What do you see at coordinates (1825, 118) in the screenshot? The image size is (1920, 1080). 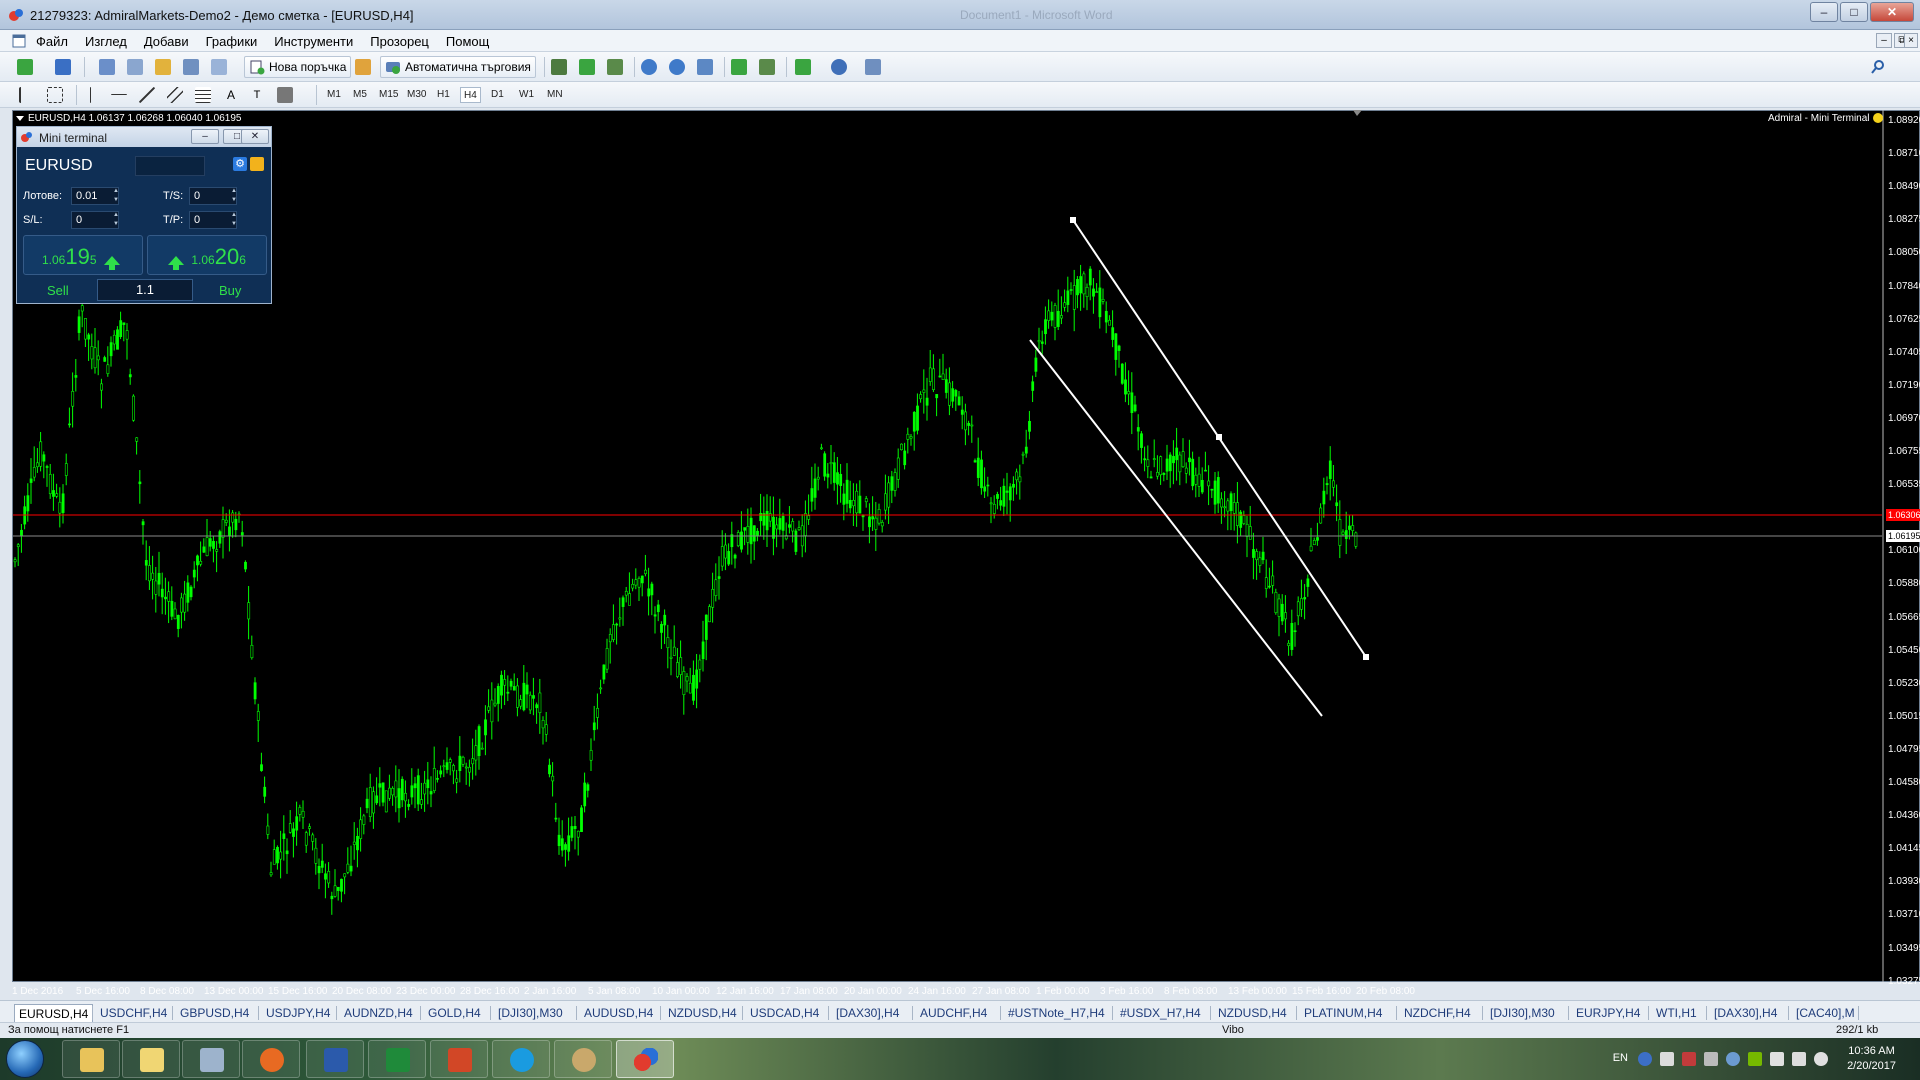 I see `expert-advisor-label: Admiral - Mini Terminal` at bounding box center [1825, 118].